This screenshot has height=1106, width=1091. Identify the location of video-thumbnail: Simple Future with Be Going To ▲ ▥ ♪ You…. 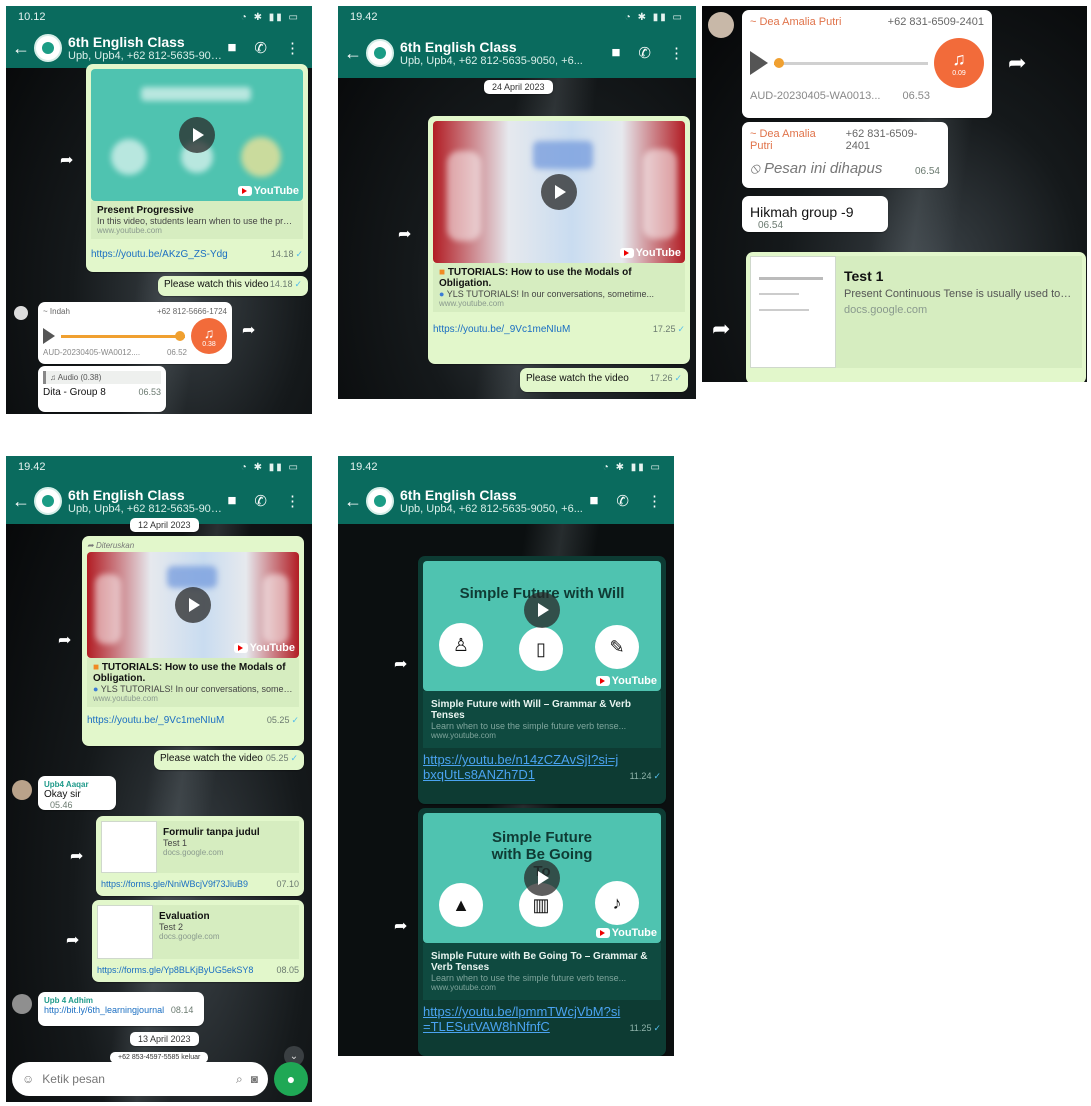
(542, 878).